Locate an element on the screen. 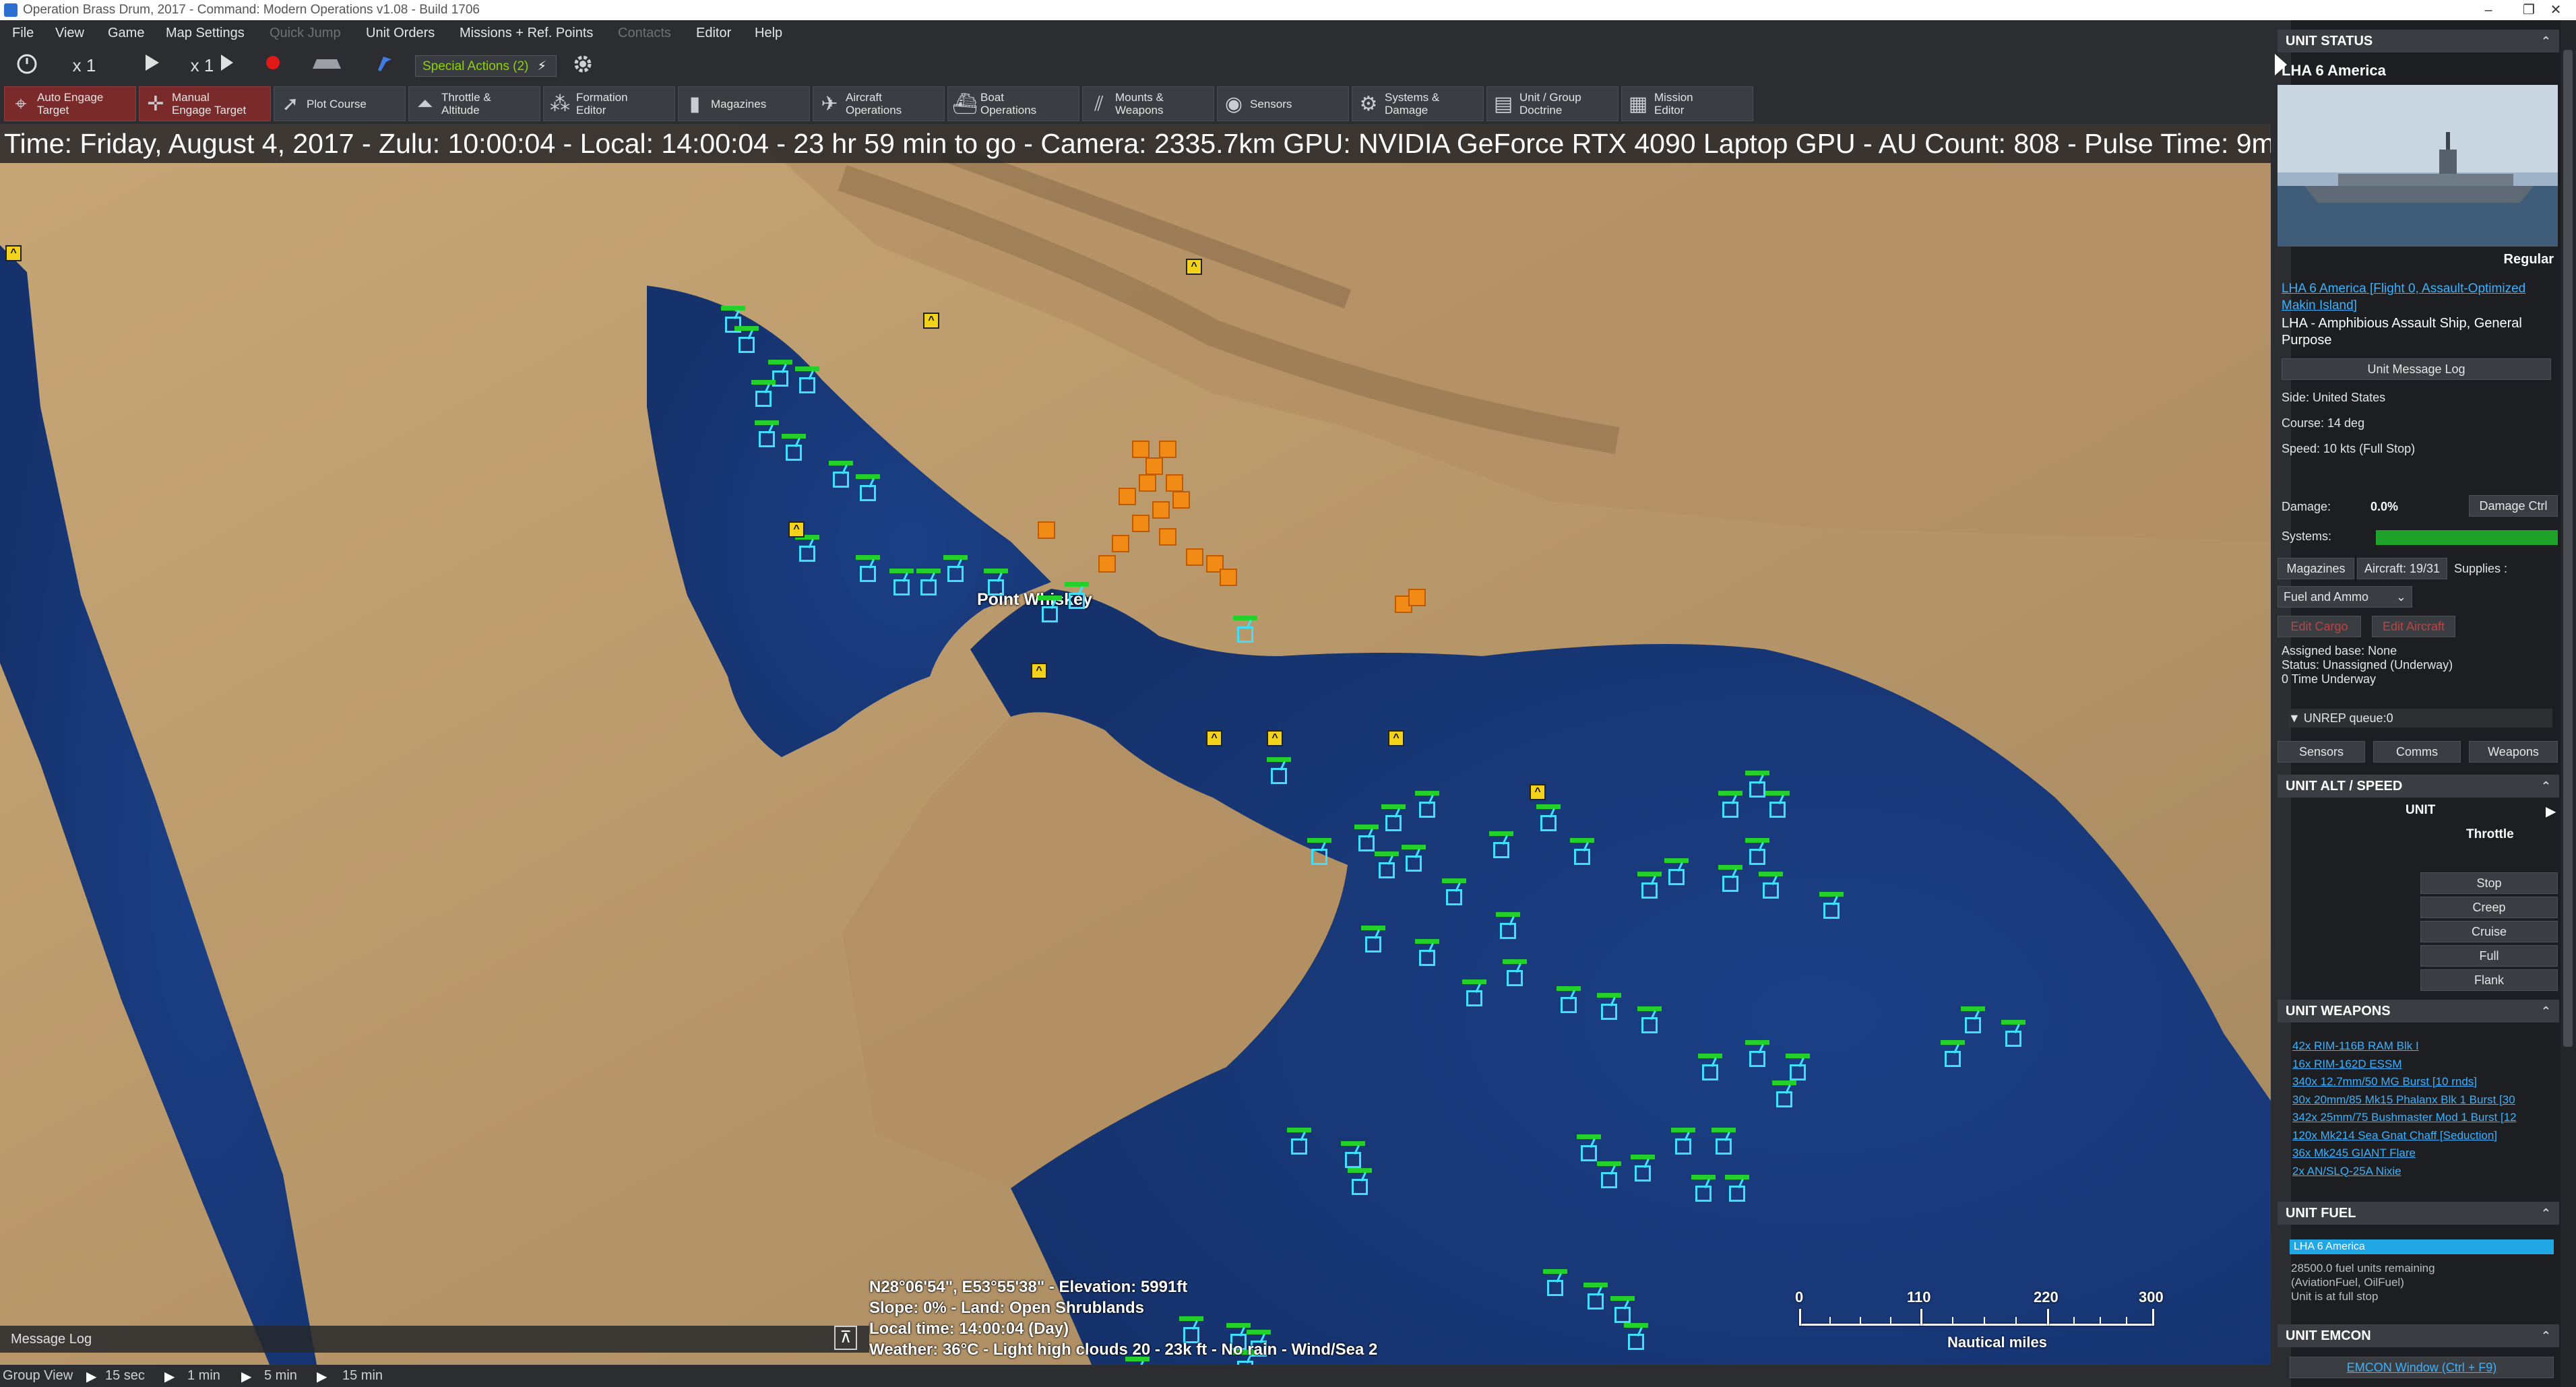 This screenshot has height=1387, width=2576. clock-icon is located at coordinates (26, 65).